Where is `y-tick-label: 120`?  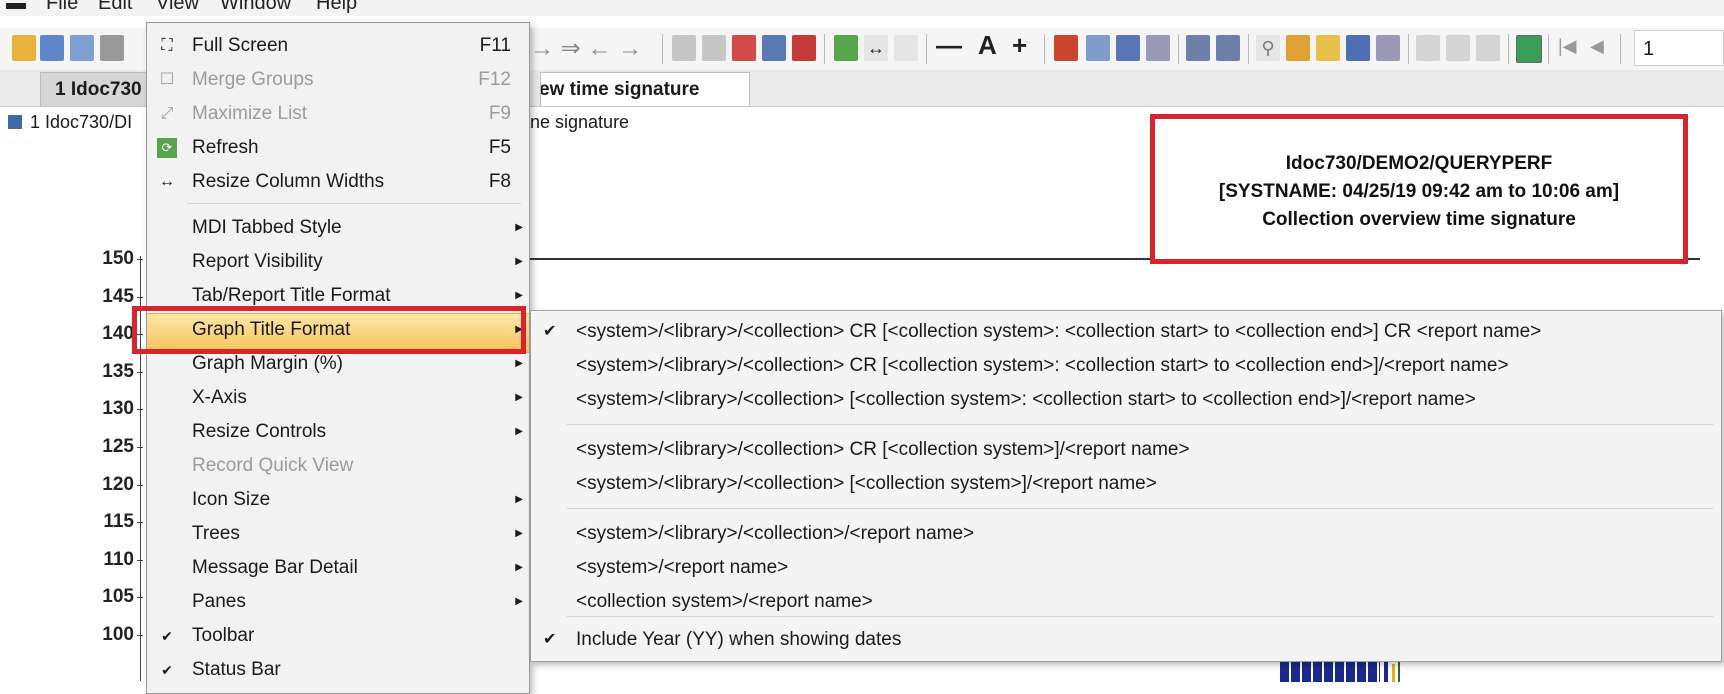
y-tick-label: 120 is located at coordinates (118, 484).